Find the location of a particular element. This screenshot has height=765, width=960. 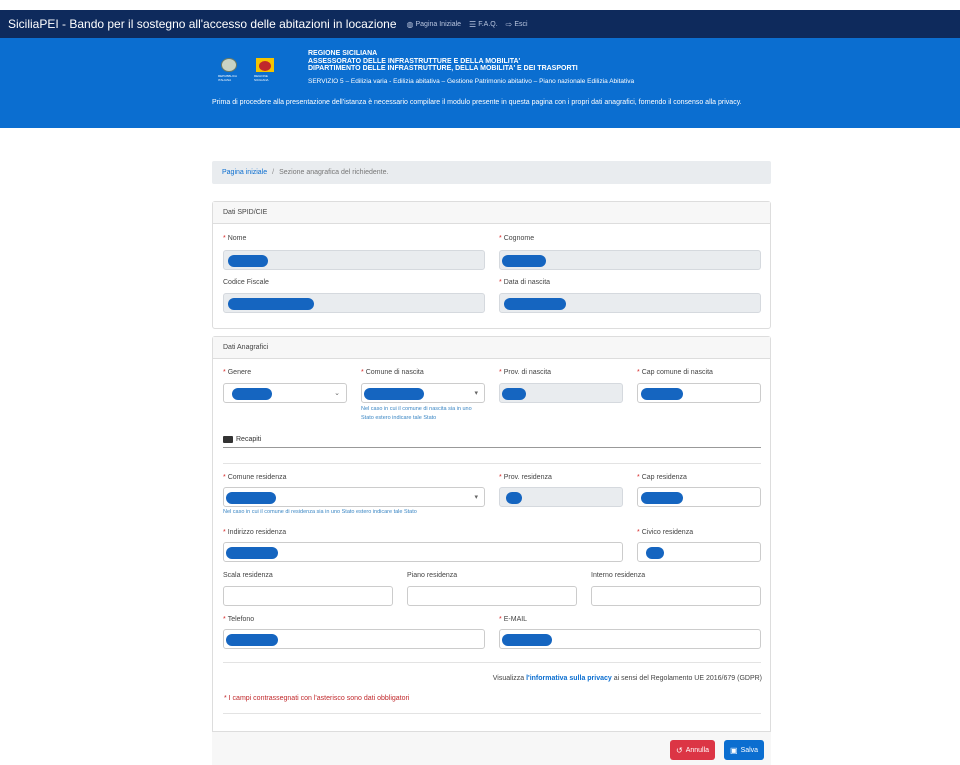

recapiti-heading: Recapiti is located at coordinates (242, 439).